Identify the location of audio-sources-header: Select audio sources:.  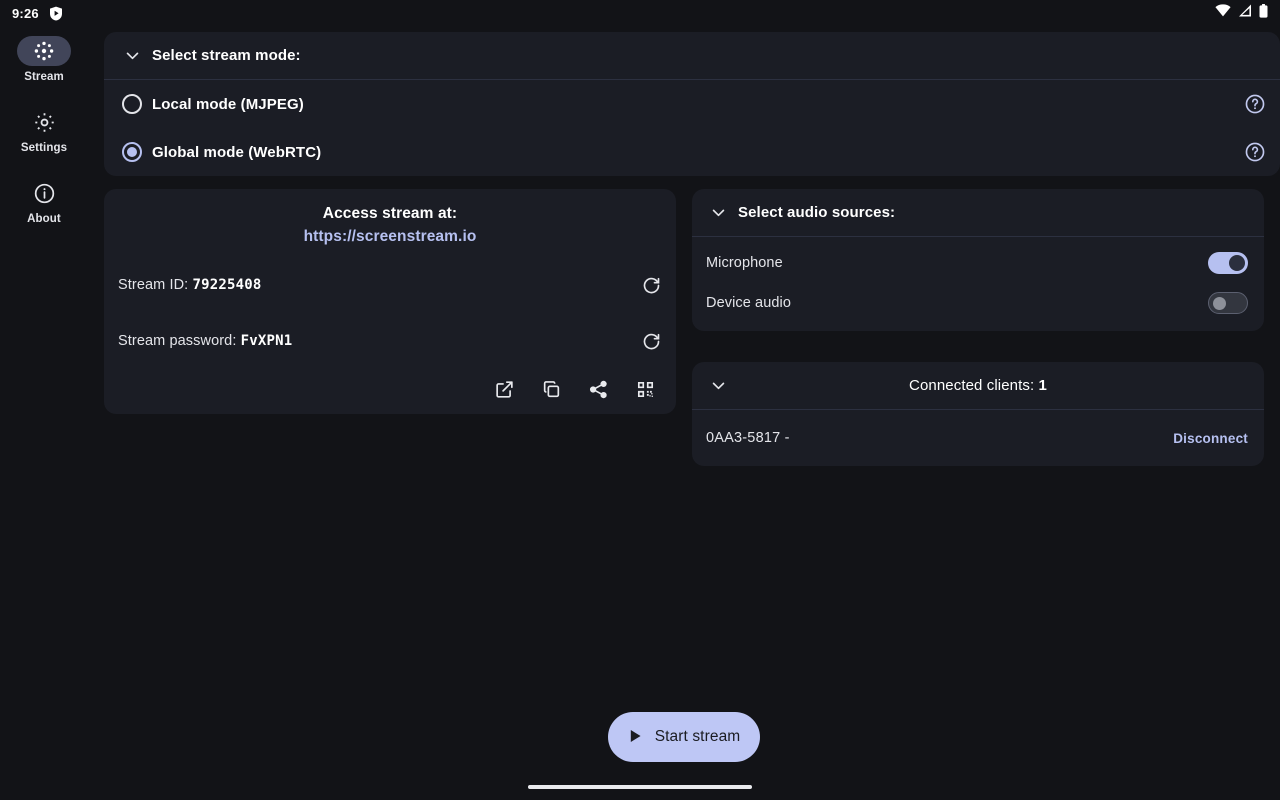
(978, 213).